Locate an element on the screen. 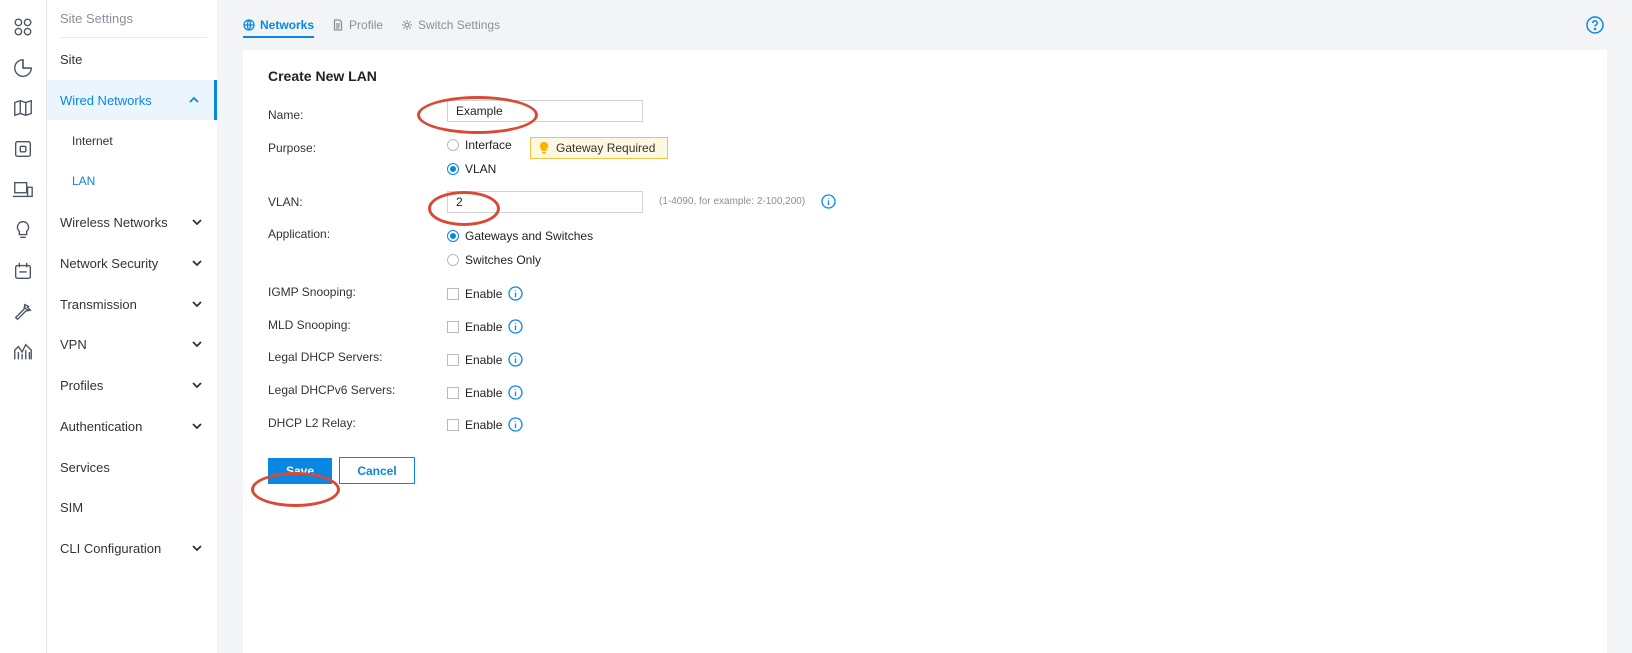 This screenshot has width=1632, height=653. radio-label: Gateways and Switches is located at coordinates (529, 236).